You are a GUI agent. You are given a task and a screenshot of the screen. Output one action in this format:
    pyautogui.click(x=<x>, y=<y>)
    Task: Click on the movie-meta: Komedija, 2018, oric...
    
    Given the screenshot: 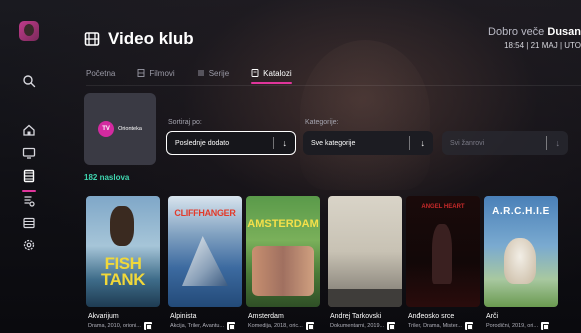 What is the action you would take?
    pyautogui.click(x=281, y=326)
    